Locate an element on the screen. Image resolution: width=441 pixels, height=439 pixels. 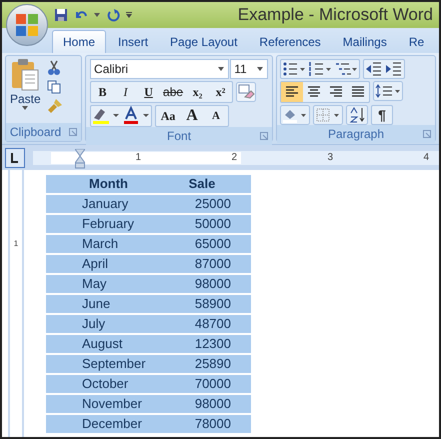
clear-format-icon is located at coordinates (246, 92).